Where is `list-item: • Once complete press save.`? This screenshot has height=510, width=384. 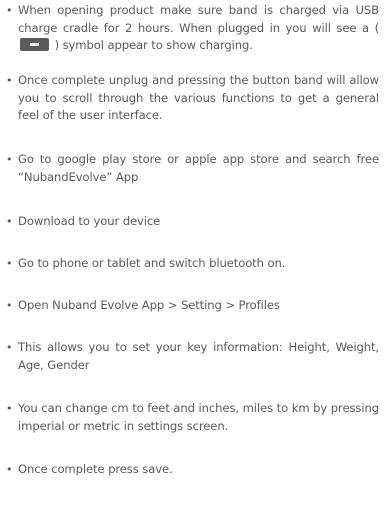
list-item: • Once complete press save. is located at coordinates (192, 470).